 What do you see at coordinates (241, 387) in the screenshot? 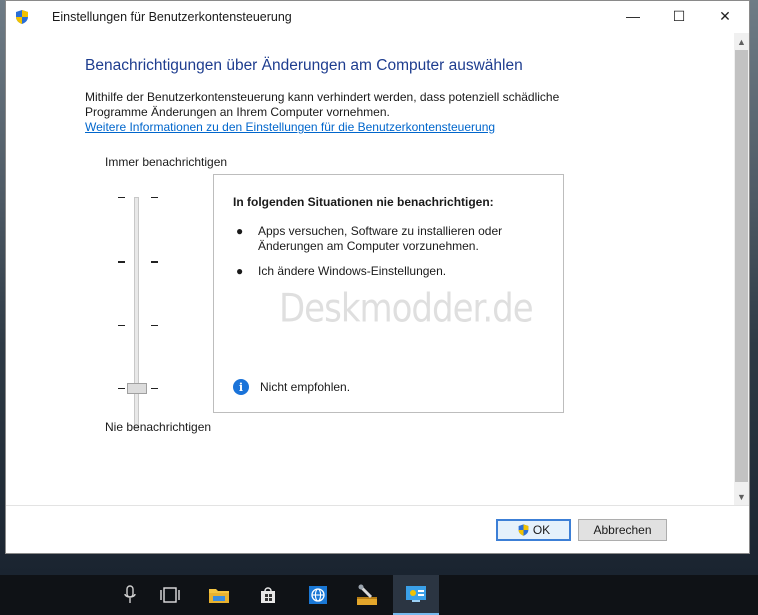
I see `info-icon: i` at bounding box center [241, 387].